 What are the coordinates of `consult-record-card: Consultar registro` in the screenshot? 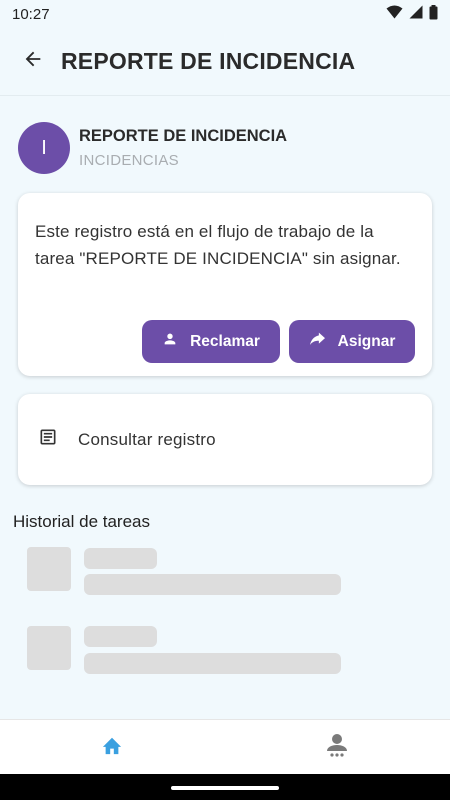 It's located at (225, 439).